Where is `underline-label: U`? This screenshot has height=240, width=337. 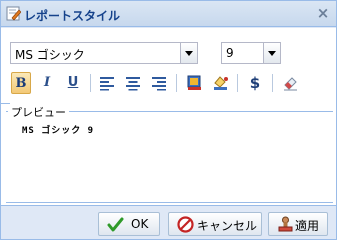
underline-label: U is located at coordinates (73, 82).